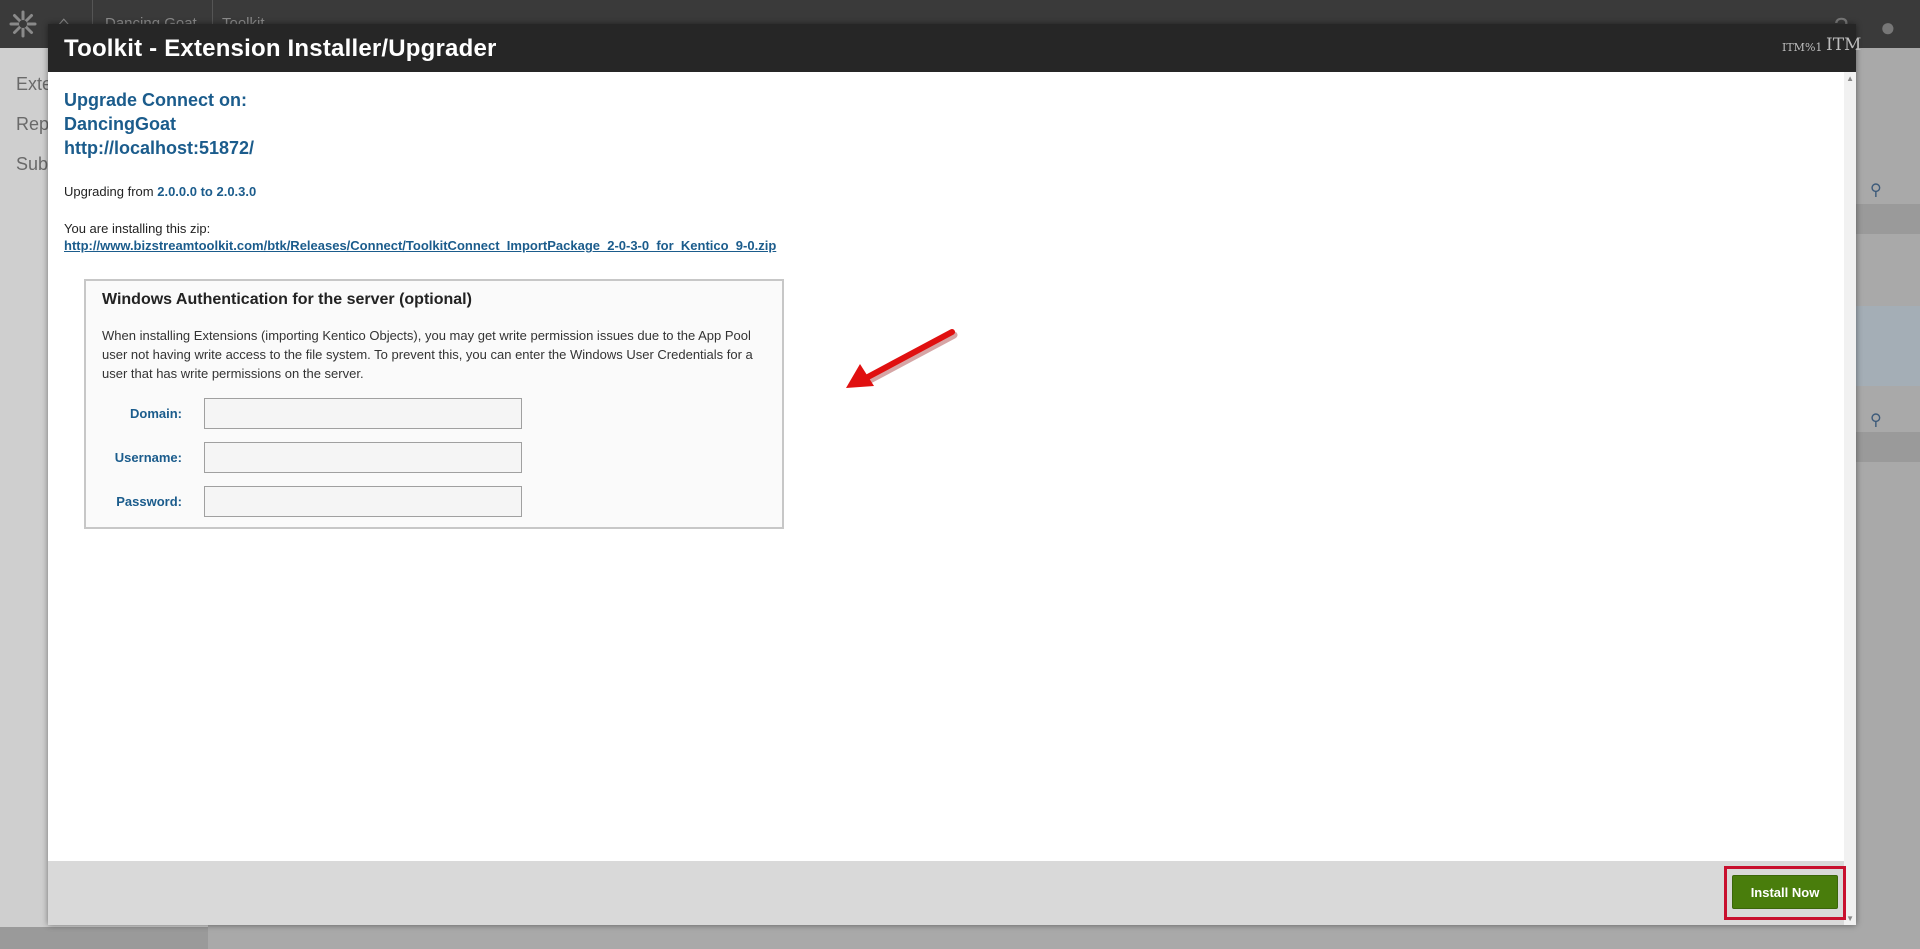 The image size is (1920, 949). I want to click on maximize-icon: ITM%1, so click(1802, 47).